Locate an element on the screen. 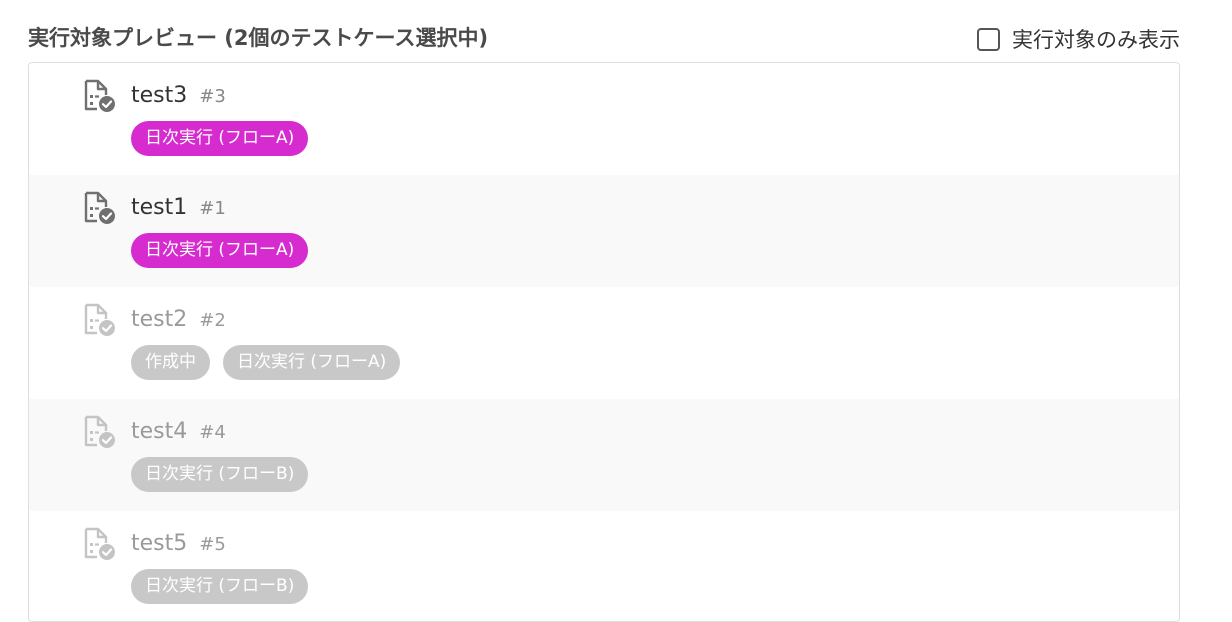  preview-header: 実行対象プレビュー (2個のテストケース選択中) 実行対象のみ表示 is located at coordinates (616, 31).